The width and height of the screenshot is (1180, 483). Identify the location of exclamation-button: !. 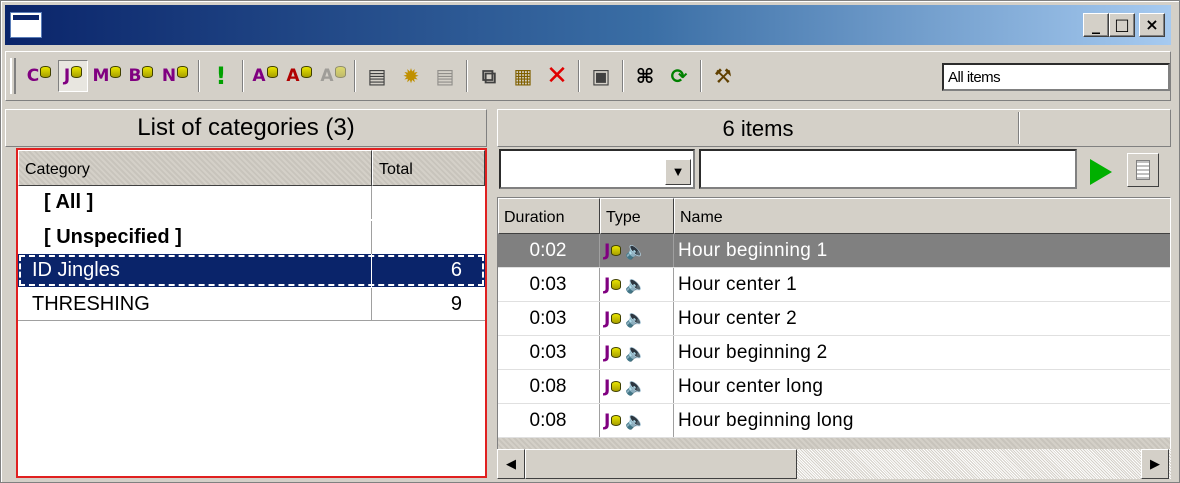
(221, 76).